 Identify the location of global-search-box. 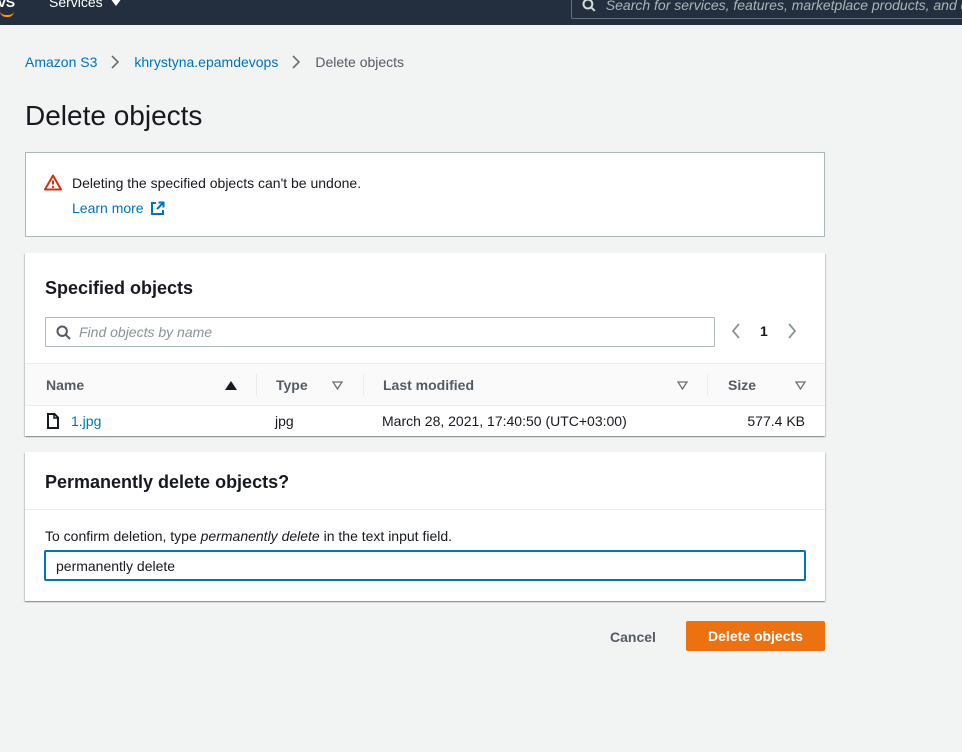
(766, 9).